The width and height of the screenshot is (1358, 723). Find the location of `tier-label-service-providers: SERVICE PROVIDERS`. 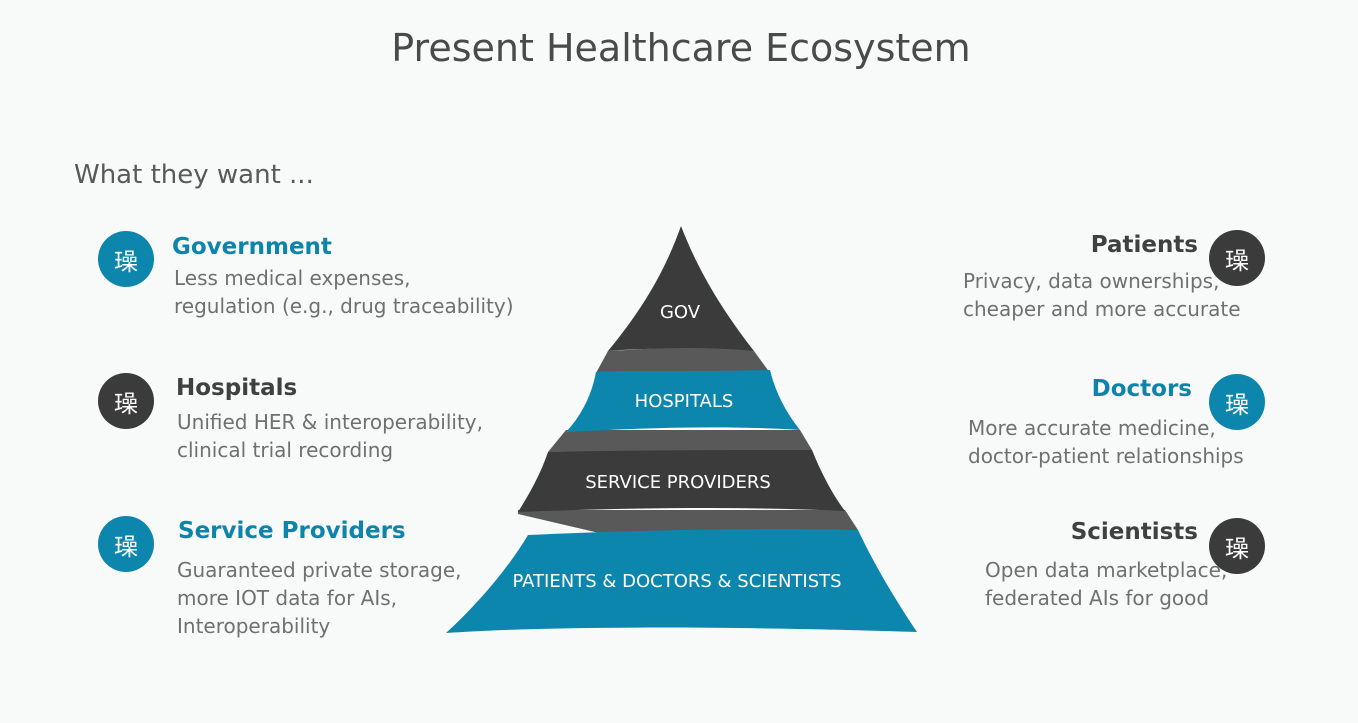

tier-label-service-providers: SERVICE PROVIDERS is located at coordinates (678, 482).